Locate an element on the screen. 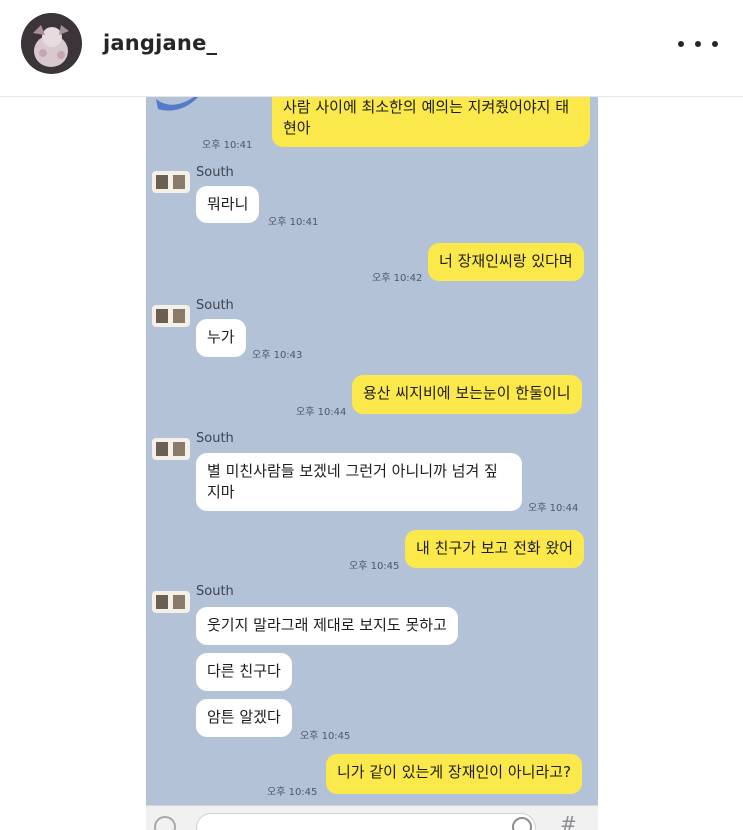 This screenshot has width=743, height=830. message-bubble-theirs: 다른 친구다 is located at coordinates (244, 672).